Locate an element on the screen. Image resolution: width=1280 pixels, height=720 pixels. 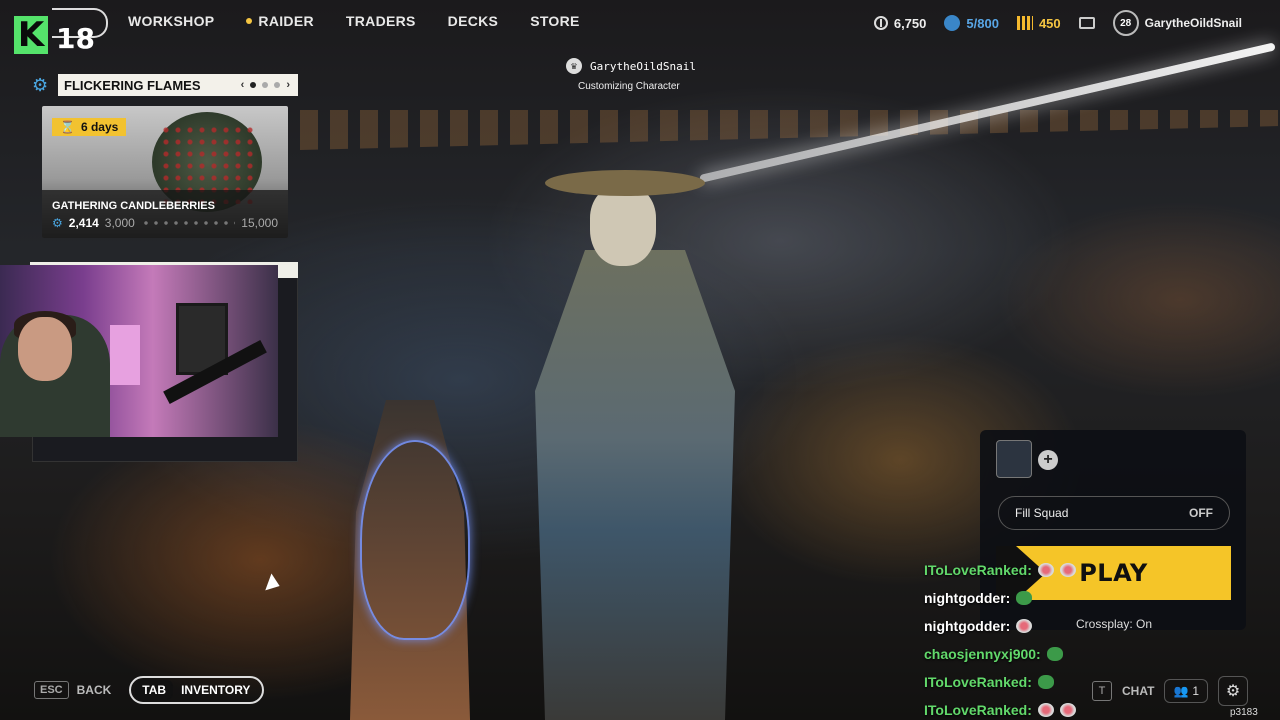
player-level: 18 is located at coordinates (75, 38).